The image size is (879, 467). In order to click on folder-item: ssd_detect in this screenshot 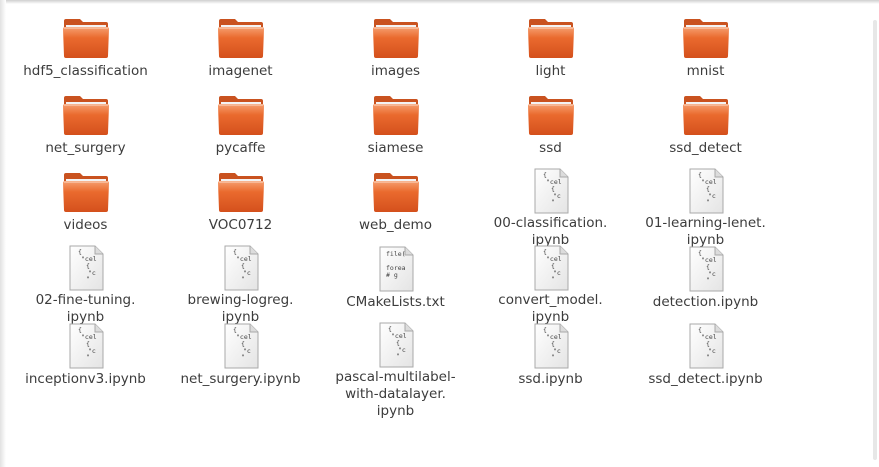, I will do `click(705, 129)`.